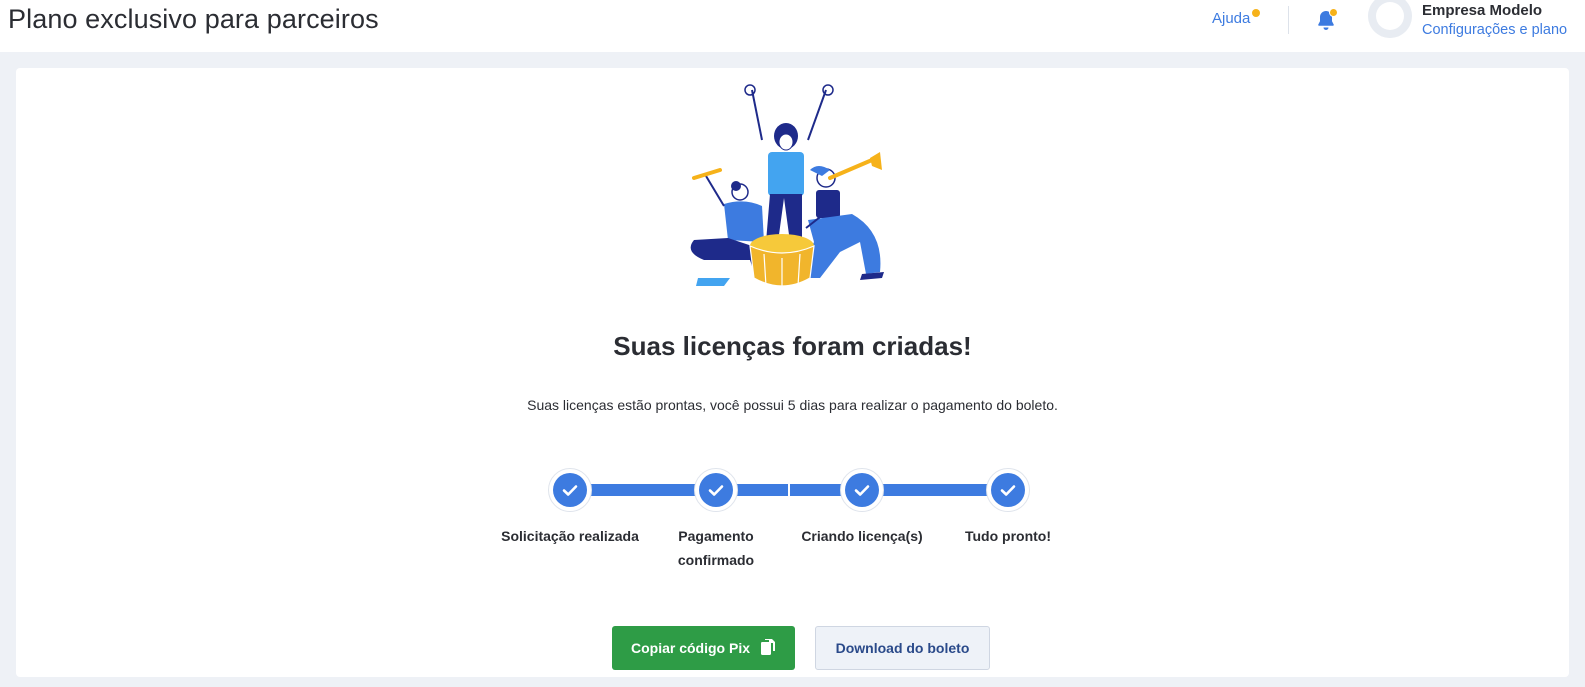 The image size is (1585, 687). I want to click on download-boleto-button: Download do boleto, so click(902, 648).